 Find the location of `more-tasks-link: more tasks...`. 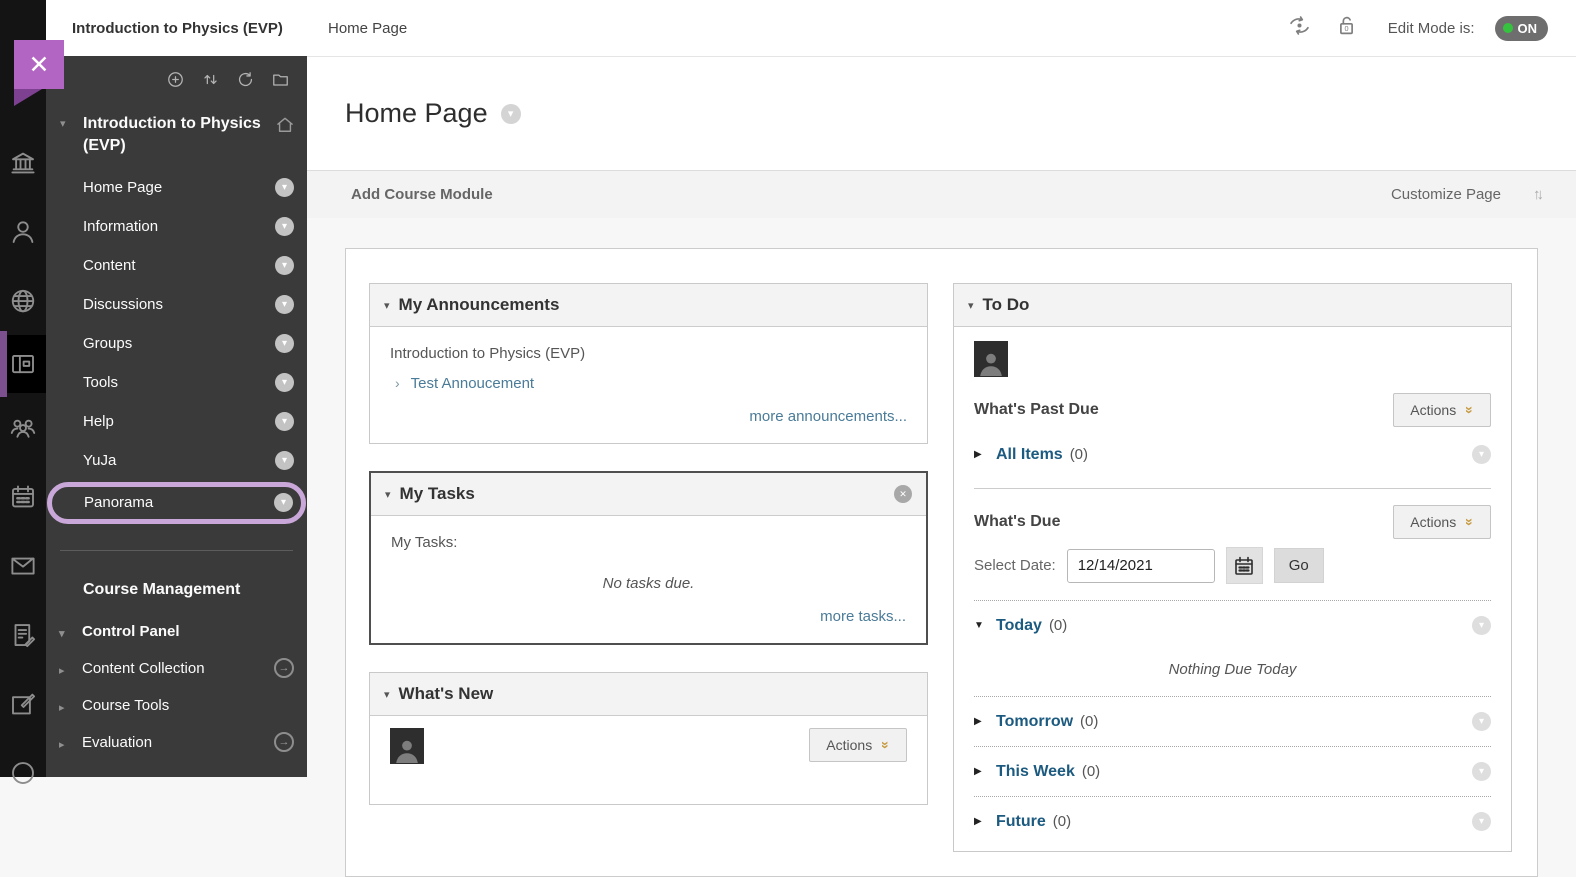

more-tasks-link: more tasks... is located at coordinates (863, 616).